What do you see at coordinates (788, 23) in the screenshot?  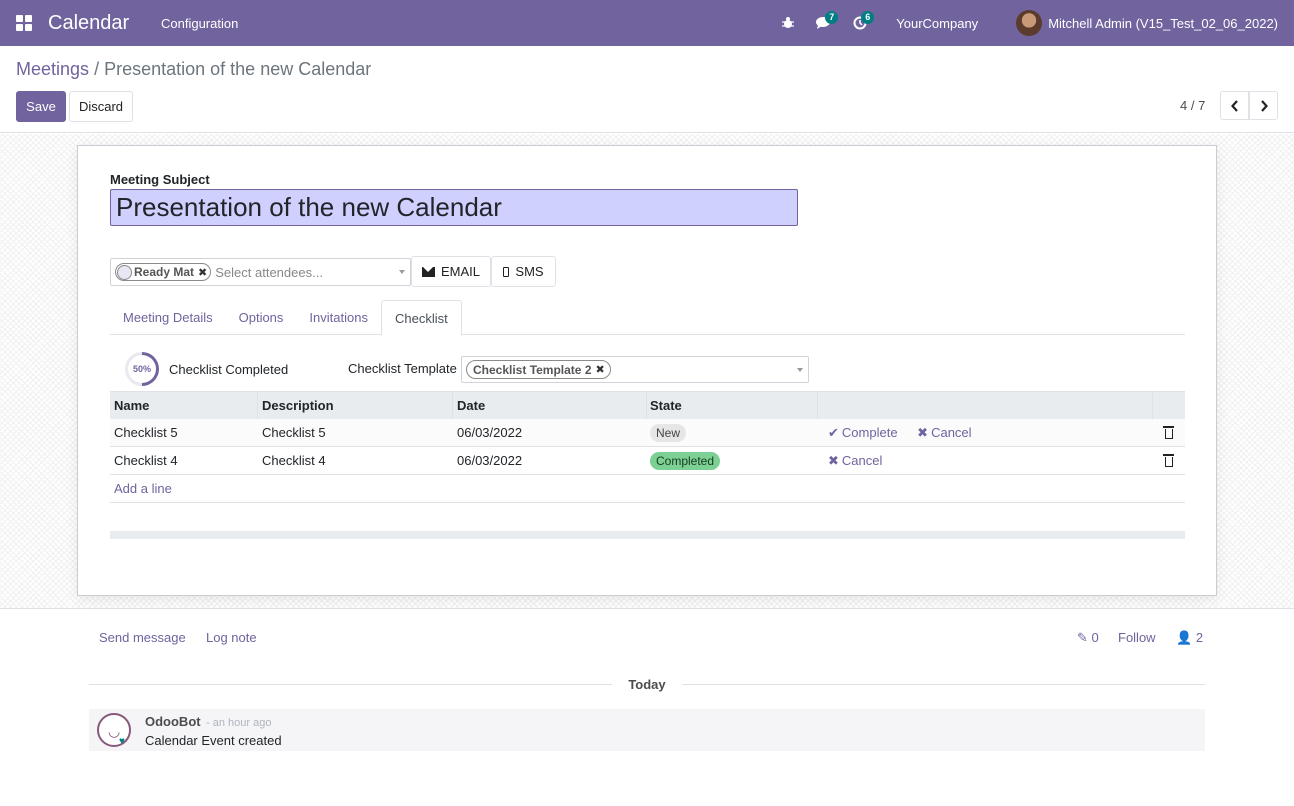 I see `debug-bug-icon` at bounding box center [788, 23].